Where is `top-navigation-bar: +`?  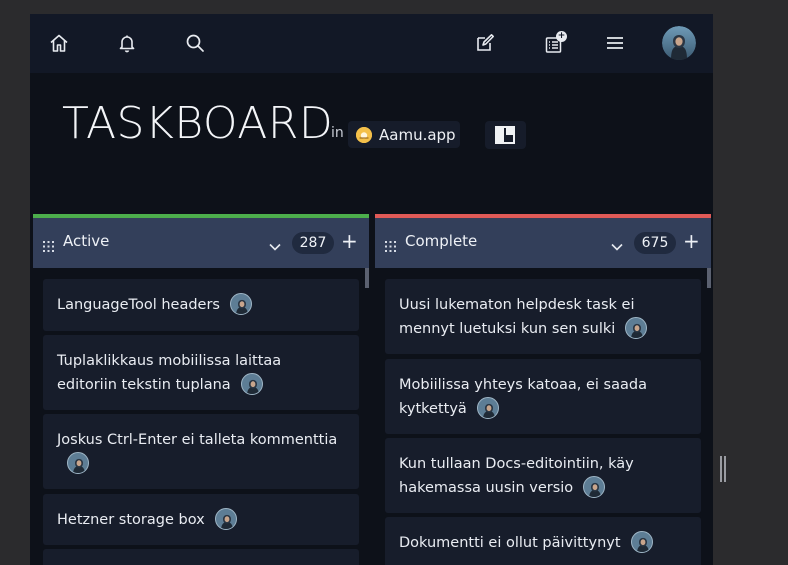
top-navigation-bar: + is located at coordinates (371, 43).